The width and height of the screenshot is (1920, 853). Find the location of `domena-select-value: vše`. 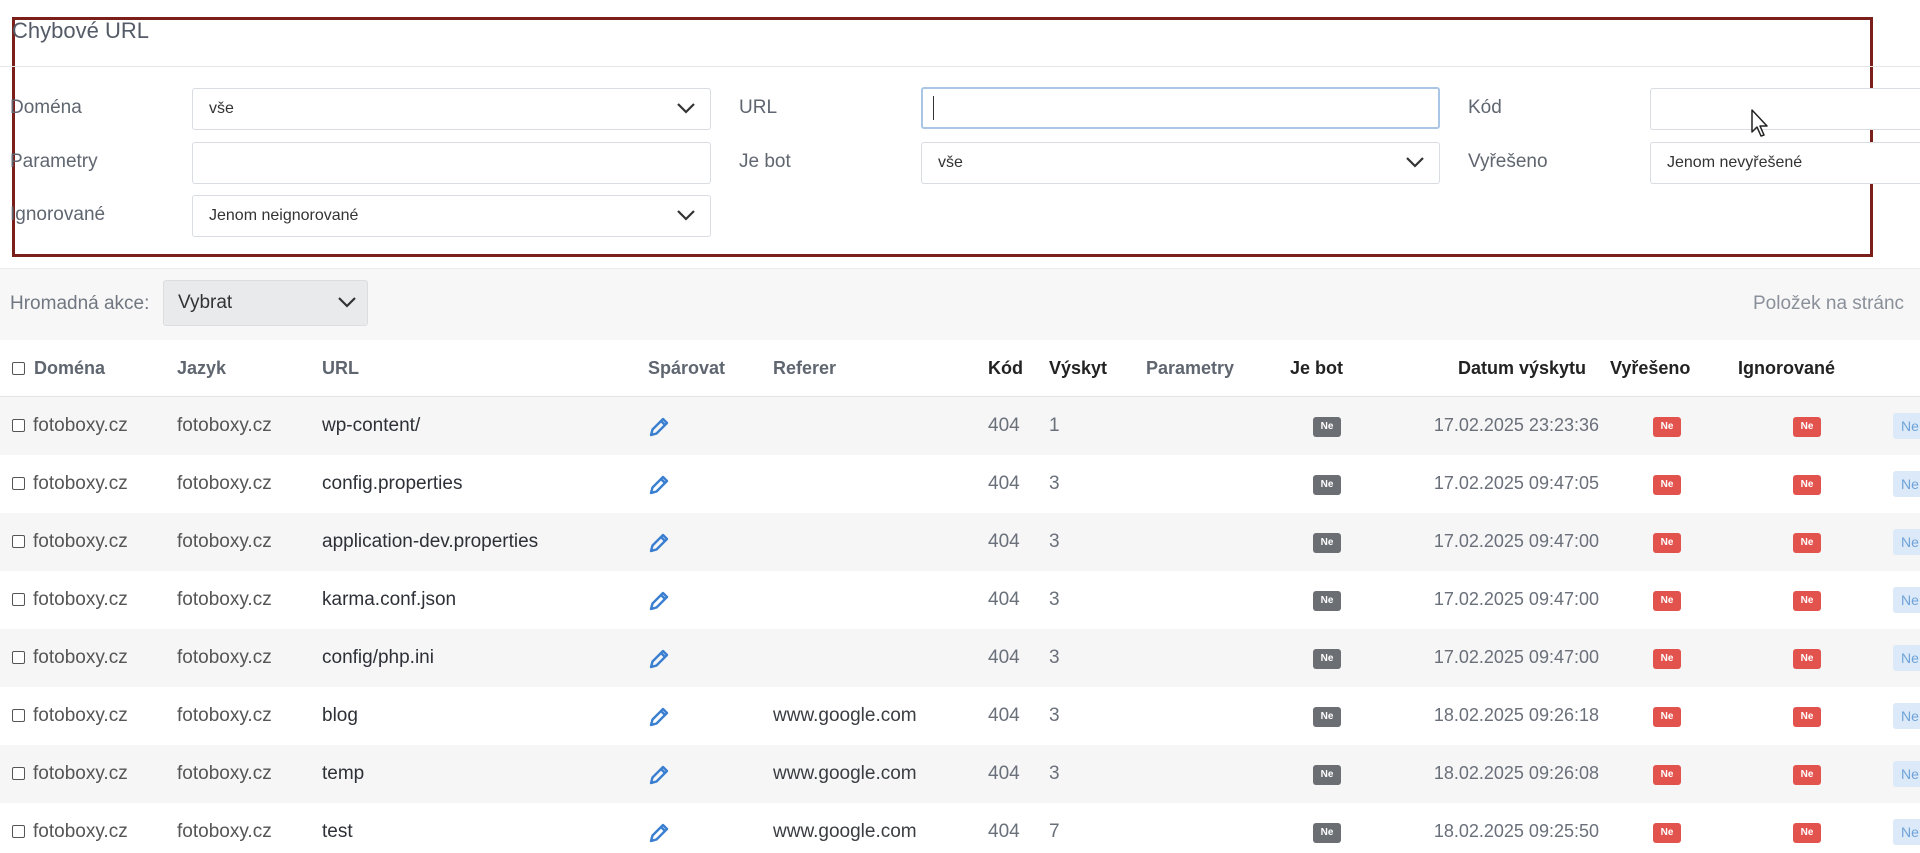

domena-select-value: vše is located at coordinates (221, 108).